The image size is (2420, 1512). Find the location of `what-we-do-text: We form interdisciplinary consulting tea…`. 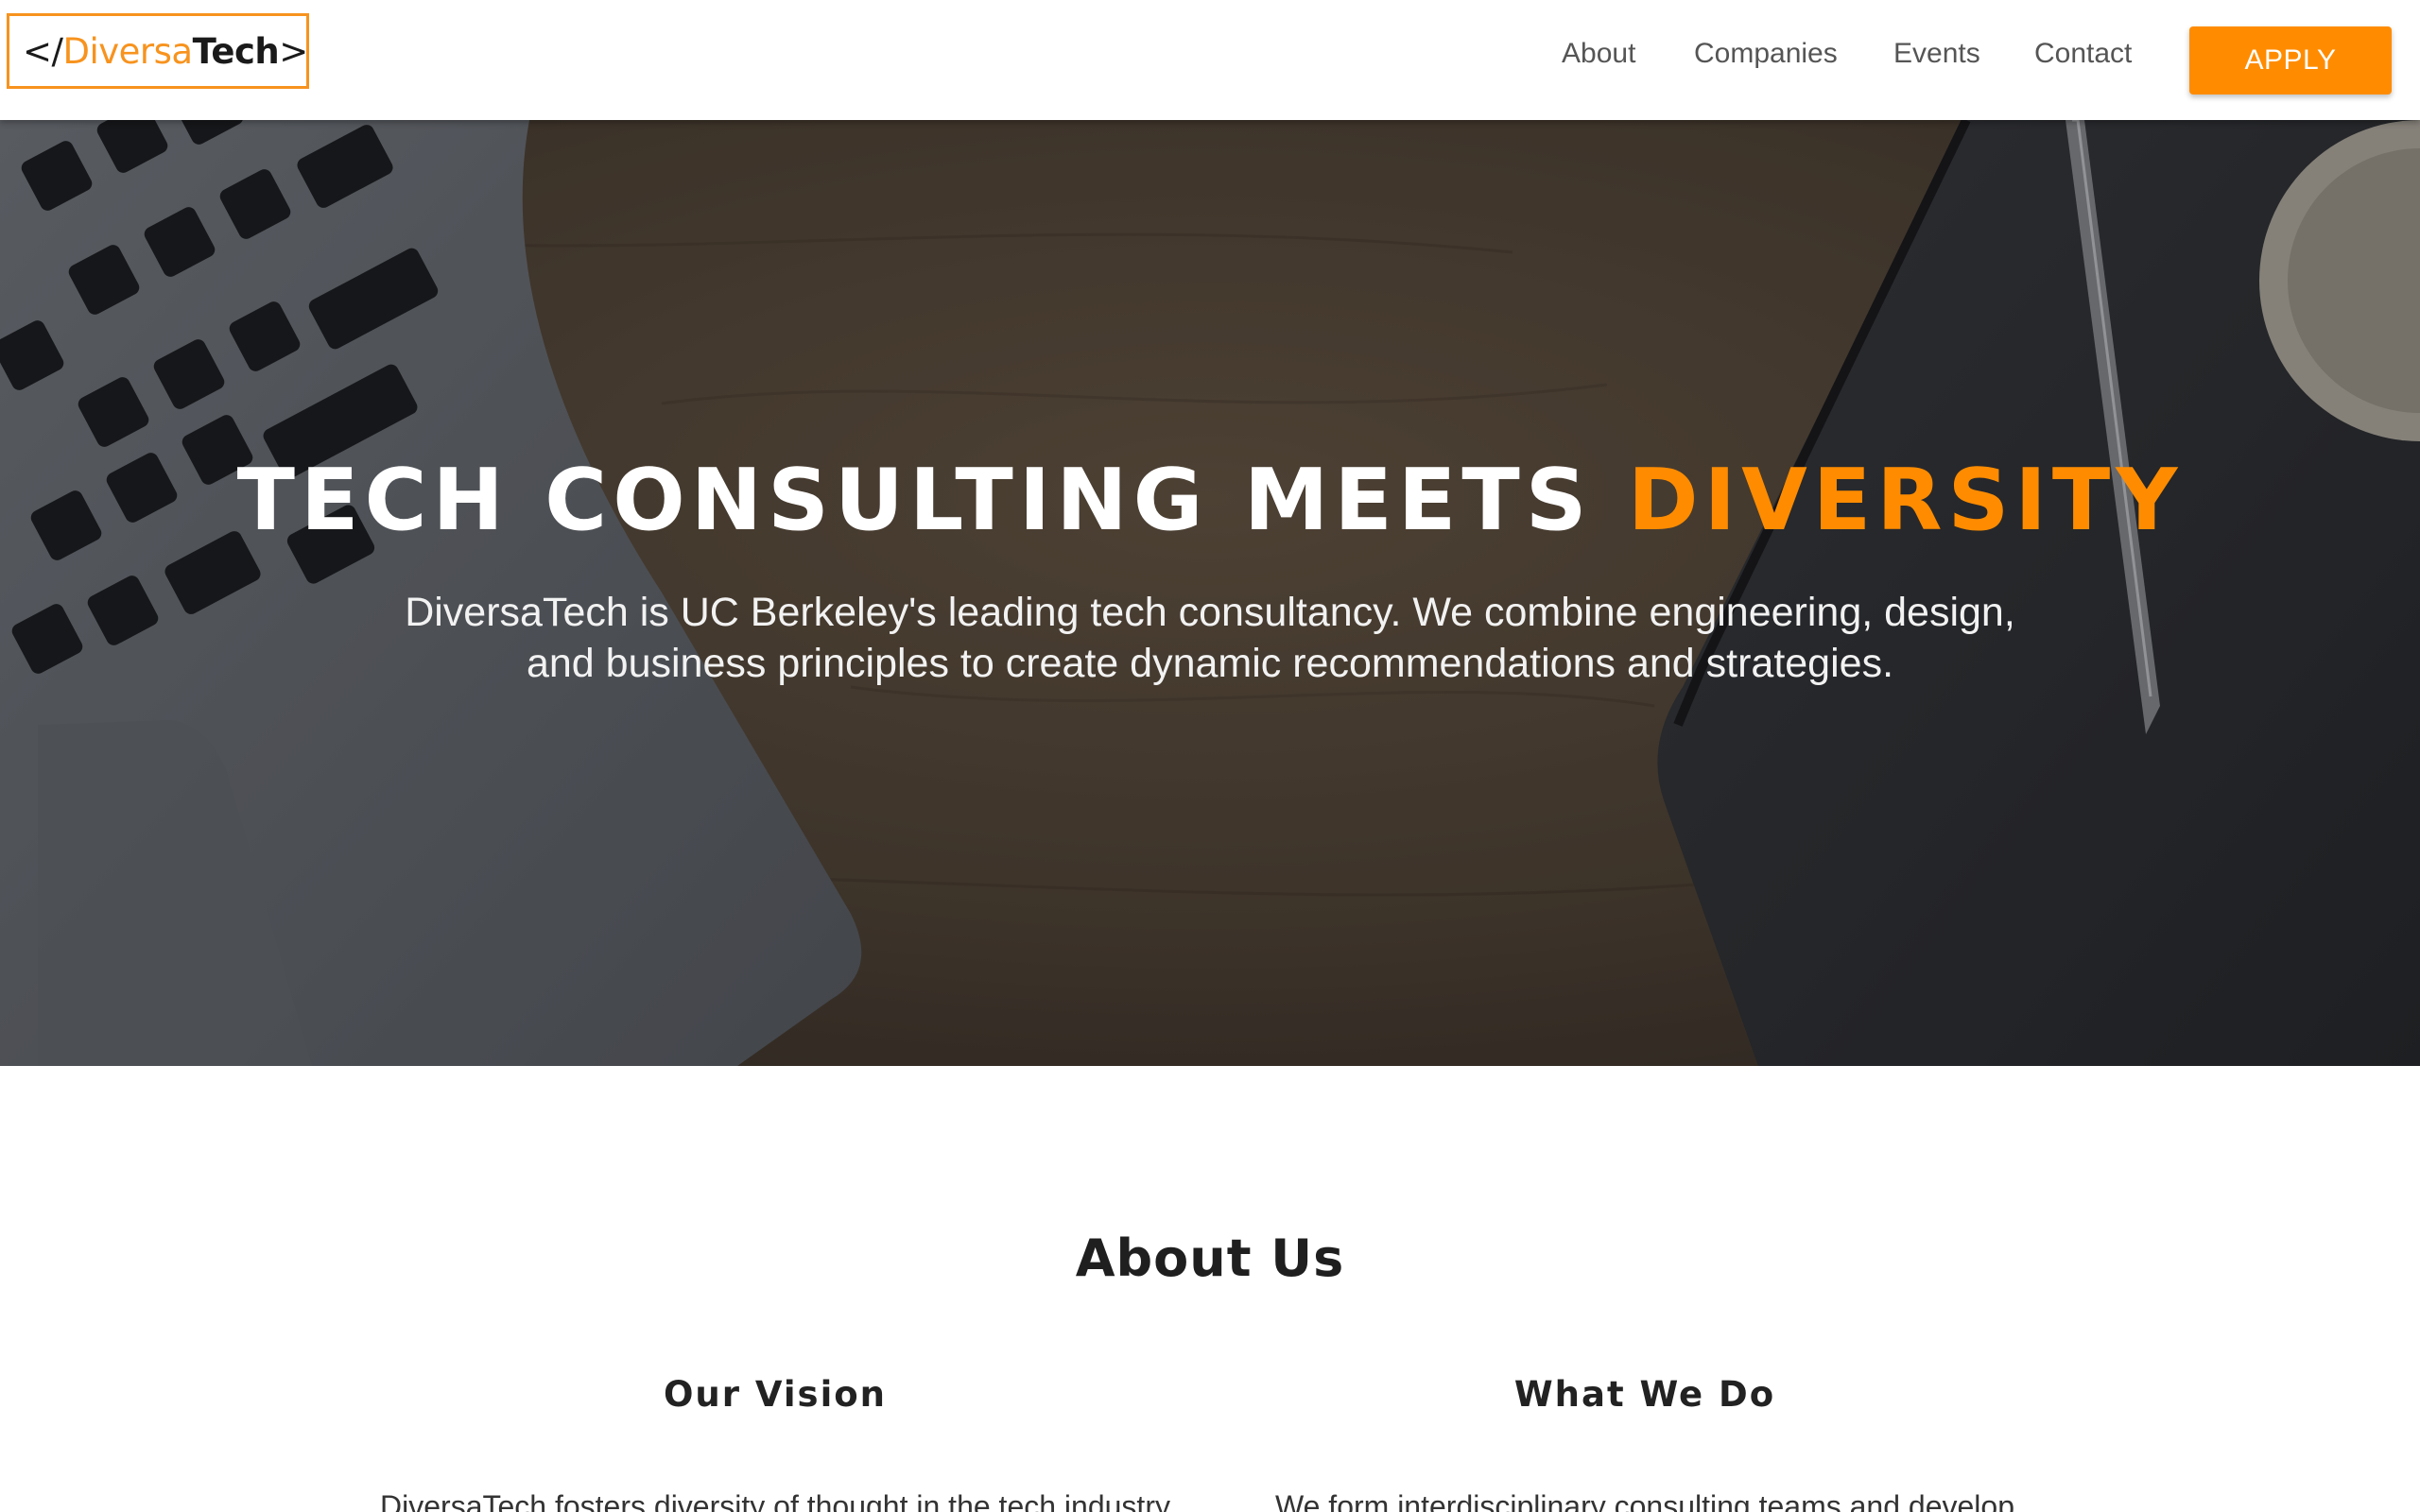

what-we-do-text: We form interdisciplinary consulting tea… is located at coordinates (1644, 1500).